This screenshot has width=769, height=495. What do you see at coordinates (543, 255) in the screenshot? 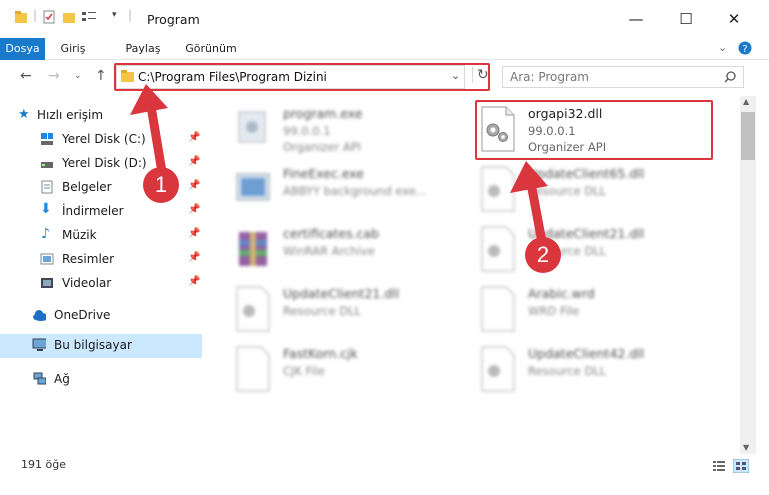
I see `annotation-badge-2: 2` at bounding box center [543, 255].